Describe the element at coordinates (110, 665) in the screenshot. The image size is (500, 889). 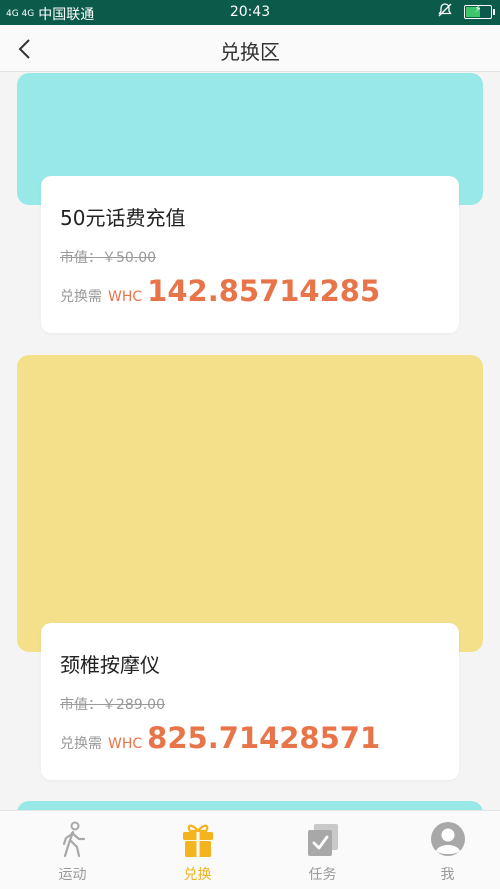
I see `product-name: 颈椎按摩仪` at that location.